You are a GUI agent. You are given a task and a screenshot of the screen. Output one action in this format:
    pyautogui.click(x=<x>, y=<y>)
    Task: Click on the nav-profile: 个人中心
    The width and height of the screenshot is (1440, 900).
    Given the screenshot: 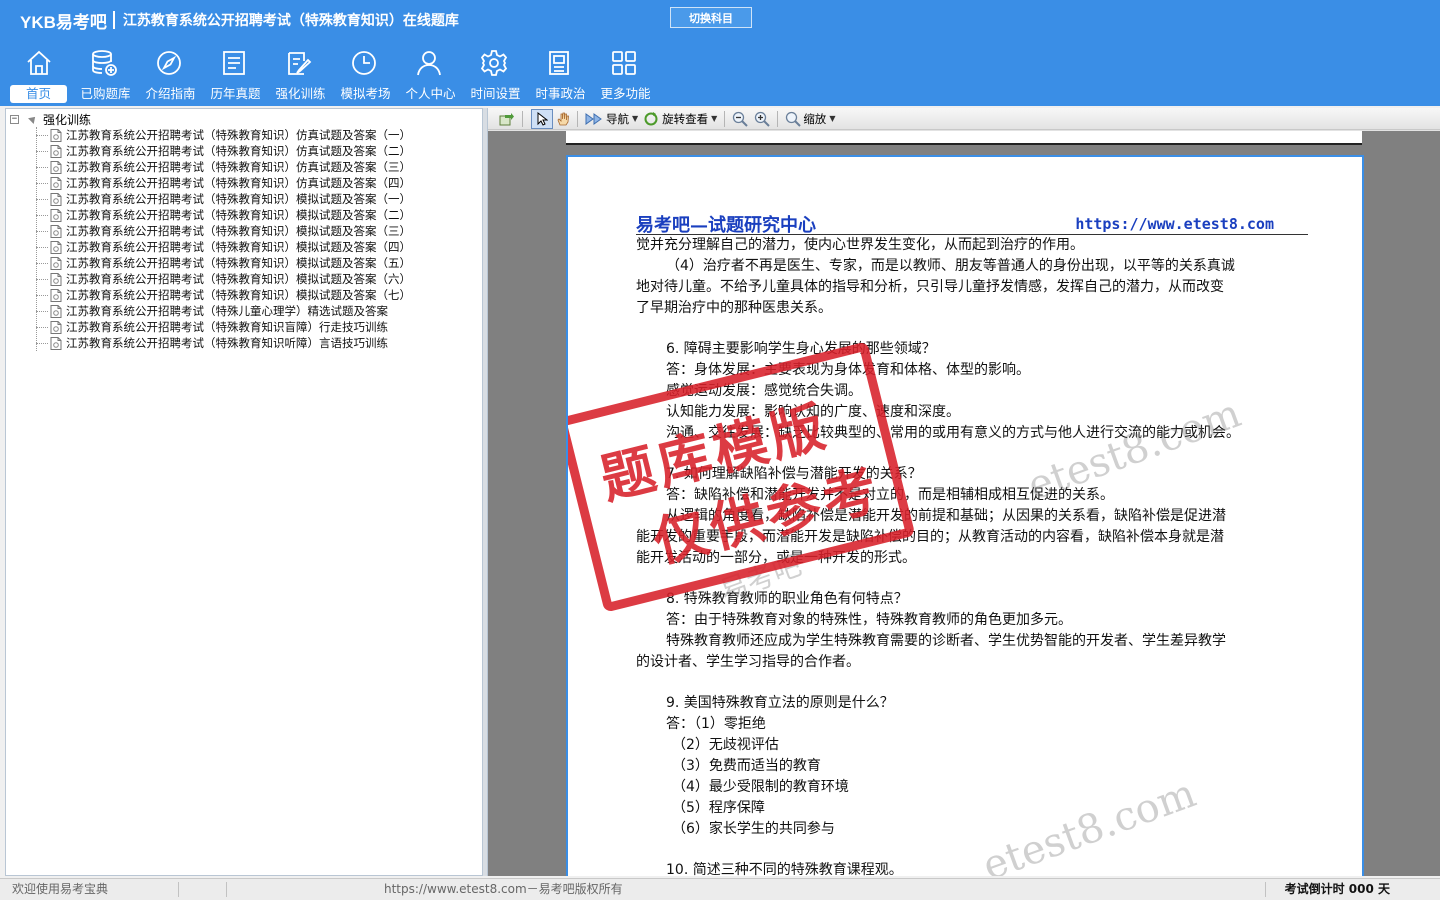 What is the action you would take?
    pyautogui.click(x=430, y=74)
    